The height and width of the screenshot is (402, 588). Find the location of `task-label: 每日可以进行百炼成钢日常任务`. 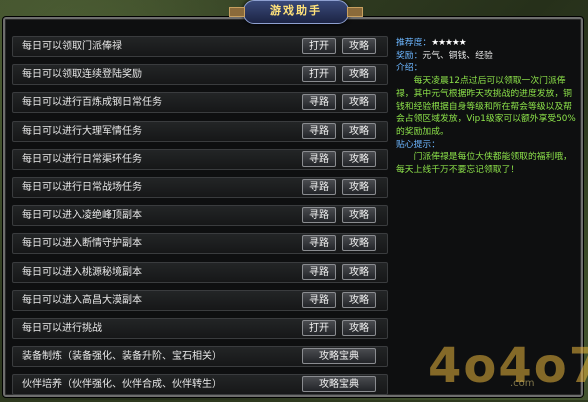

task-label: 每日可以进行百炼成钢日常任务 is located at coordinates (92, 103).